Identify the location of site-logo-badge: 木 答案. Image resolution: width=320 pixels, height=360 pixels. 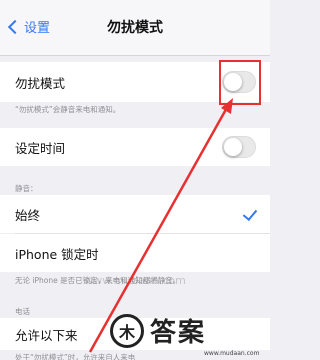
(158, 330).